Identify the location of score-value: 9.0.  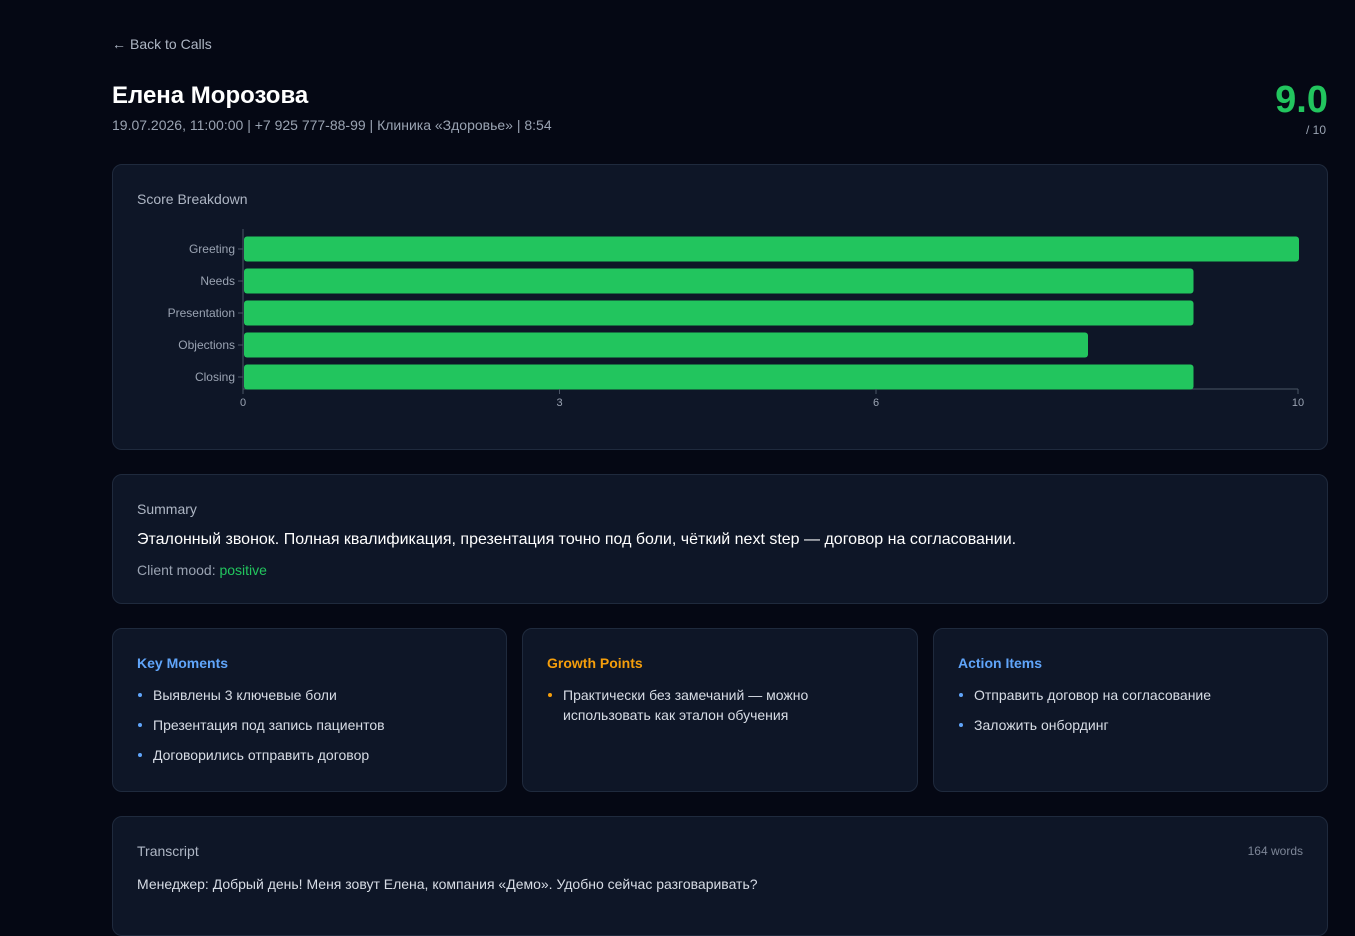
(1301, 100).